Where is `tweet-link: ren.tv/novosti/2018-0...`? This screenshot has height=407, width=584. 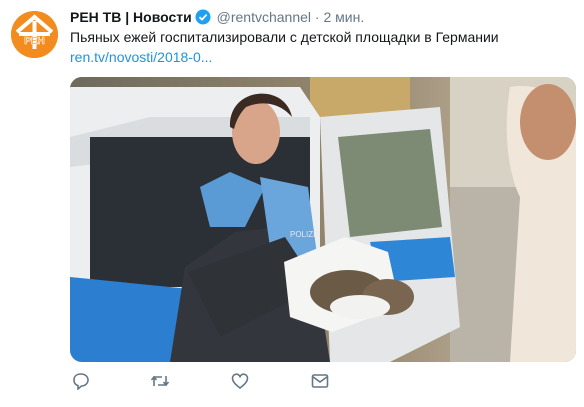 tweet-link: ren.tv/novosti/2018-0... is located at coordinates (141, 57).